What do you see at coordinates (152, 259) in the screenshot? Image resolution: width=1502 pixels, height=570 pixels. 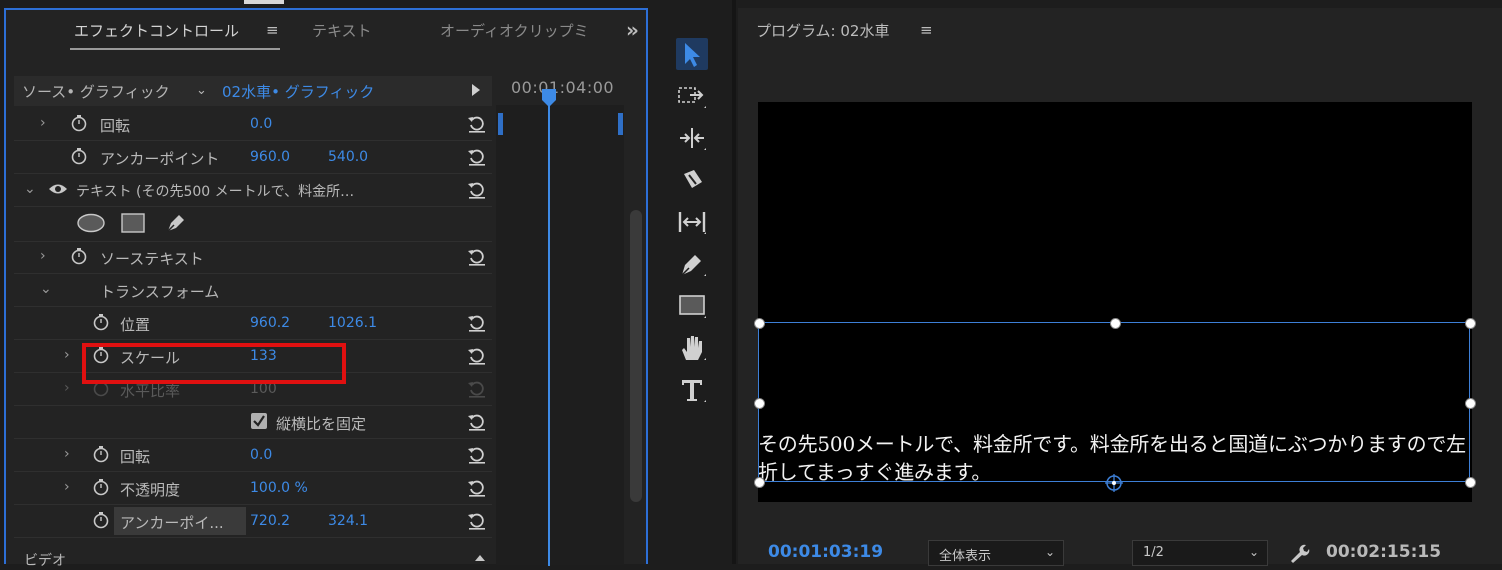 I see `property-label: ソーステキスト` at bounding box center [152, 259].